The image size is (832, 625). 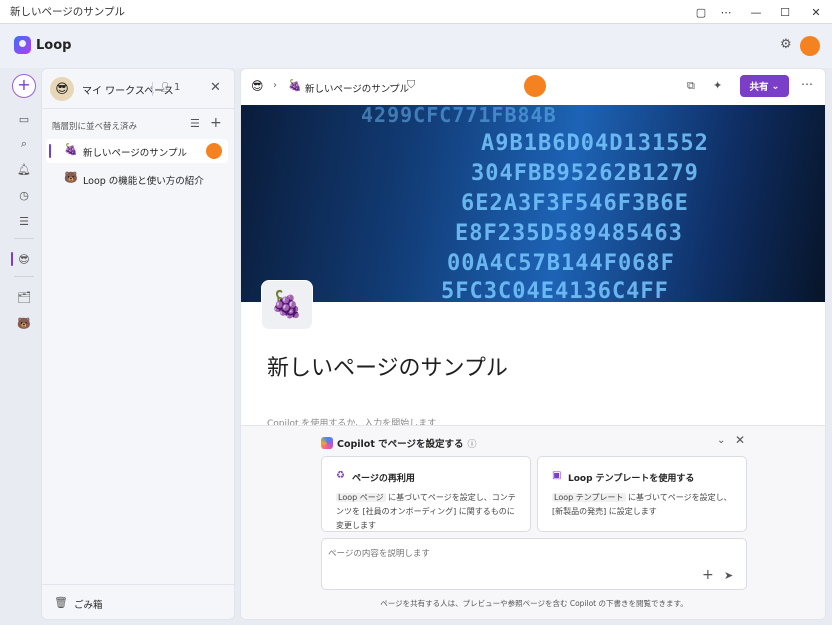 I want to click on template-icon: ▣, so click(x=557, y=475).